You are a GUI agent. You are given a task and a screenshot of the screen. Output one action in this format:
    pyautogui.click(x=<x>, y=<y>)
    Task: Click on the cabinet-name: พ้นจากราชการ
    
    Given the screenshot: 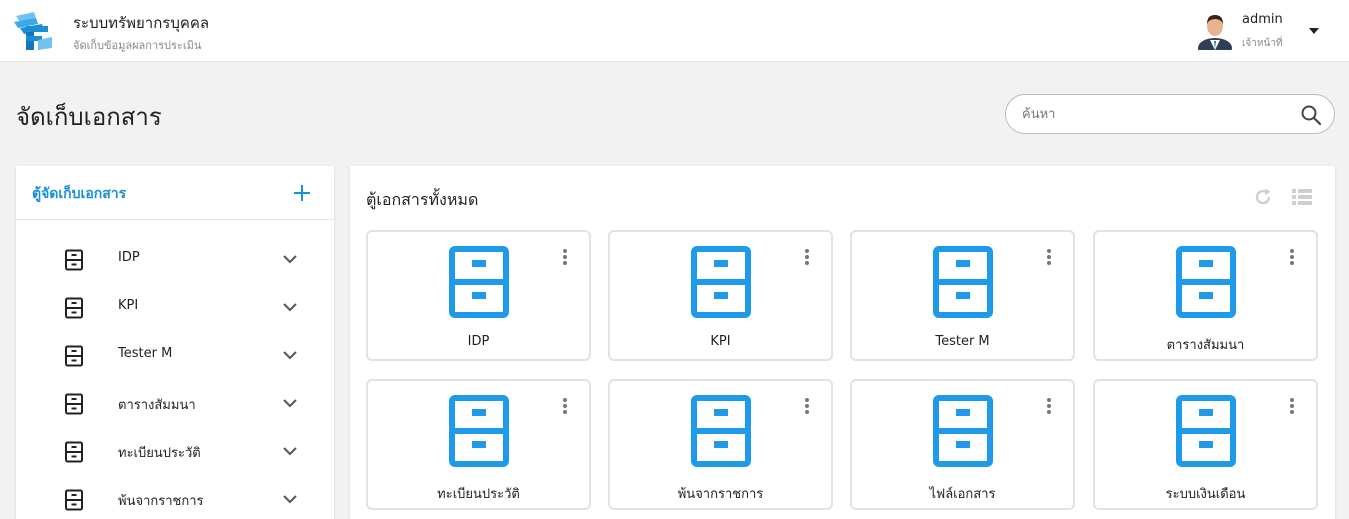 What is the action you would take?
    pyautogui.click(x=720, y=494)
    